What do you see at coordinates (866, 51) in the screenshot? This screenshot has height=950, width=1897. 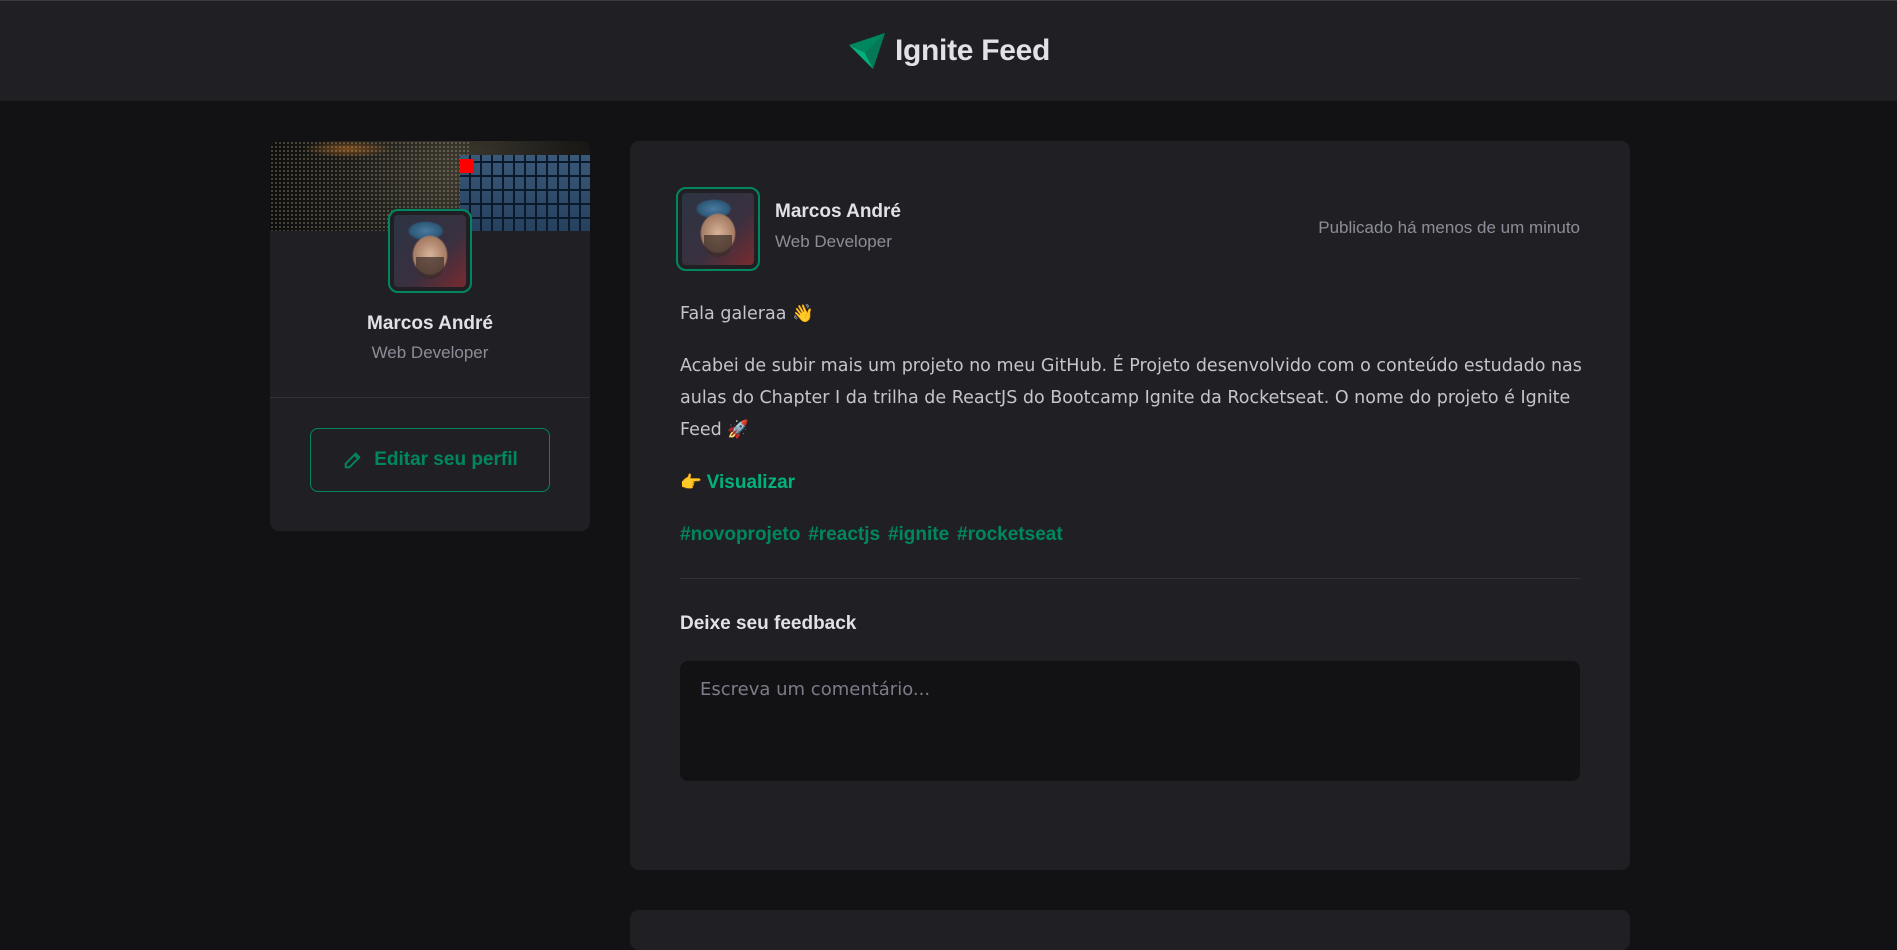 I see `ignite-logo-icon` at bounding box center [866, 51].